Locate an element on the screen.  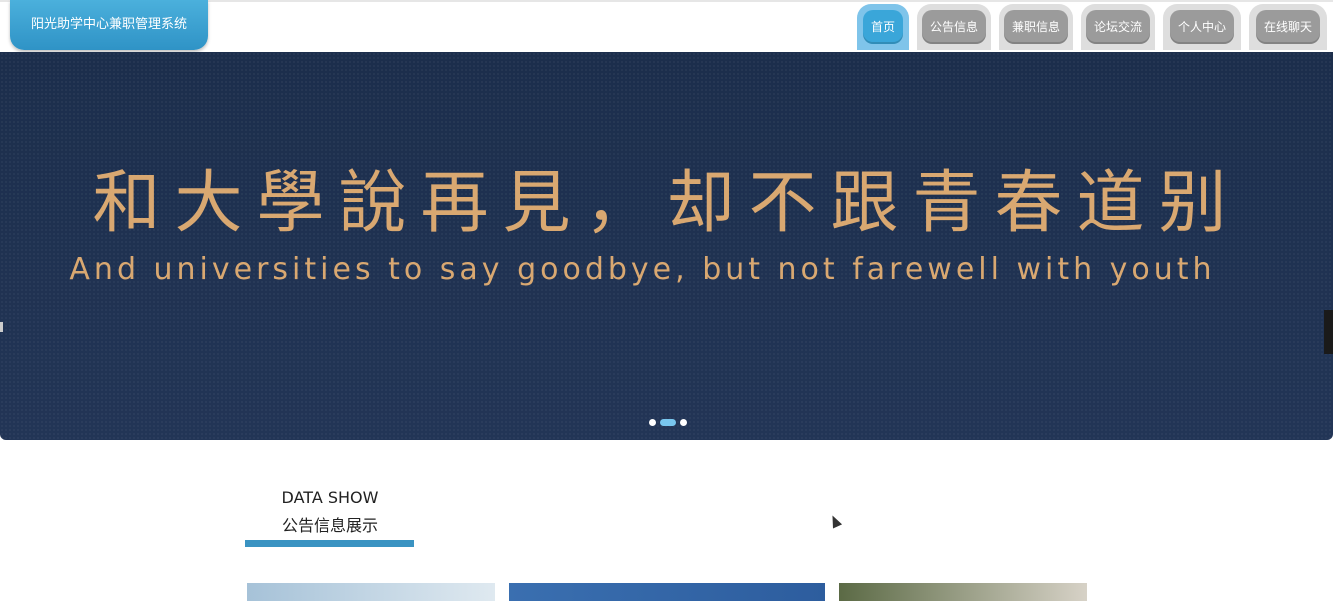
nav-part-time-jobs-label: 兼职信息 is located at coordinates (1035, 27).